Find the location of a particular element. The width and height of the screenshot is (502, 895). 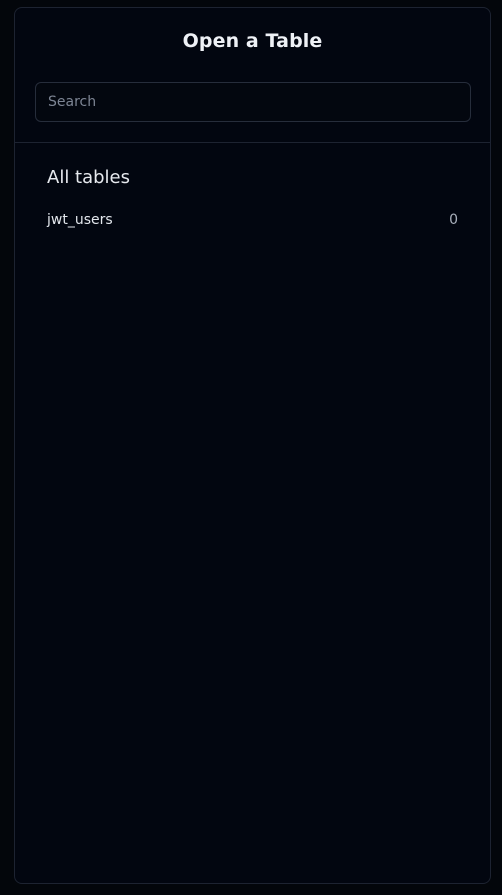

dialog-title: Open a Table is located at coordinates (252, 41).